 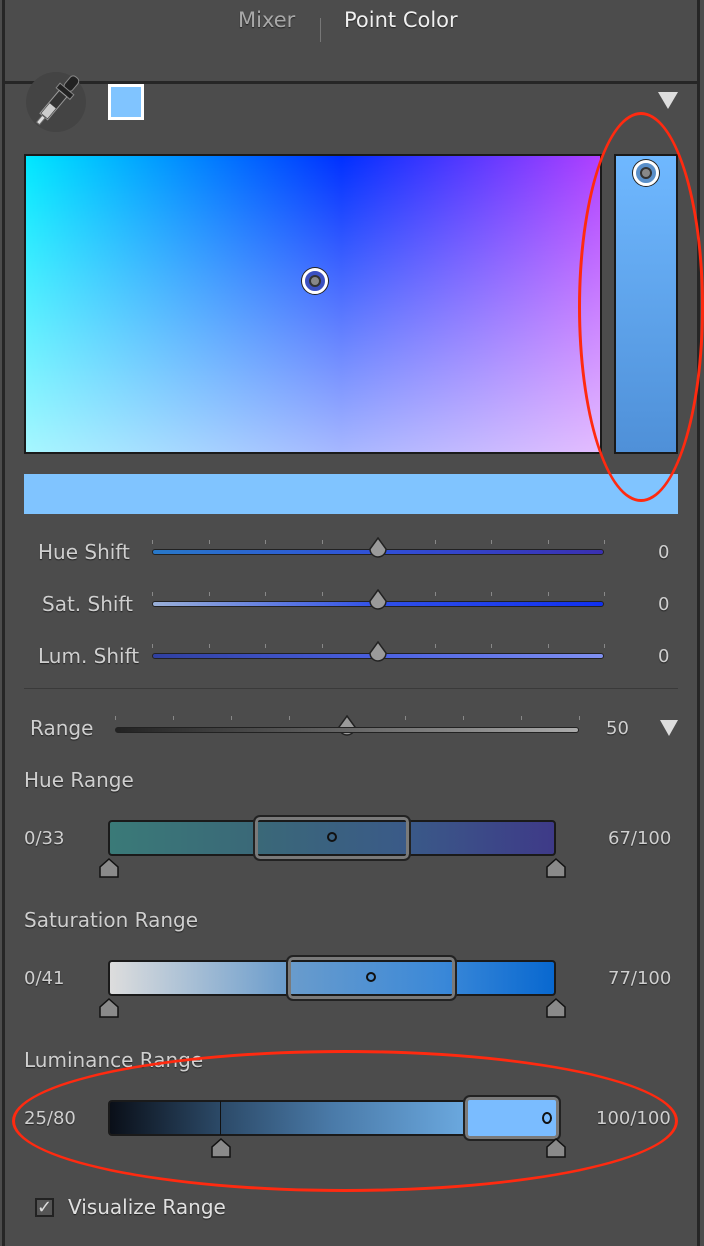 I want to click on header-divider, so click(x=351, y=82).